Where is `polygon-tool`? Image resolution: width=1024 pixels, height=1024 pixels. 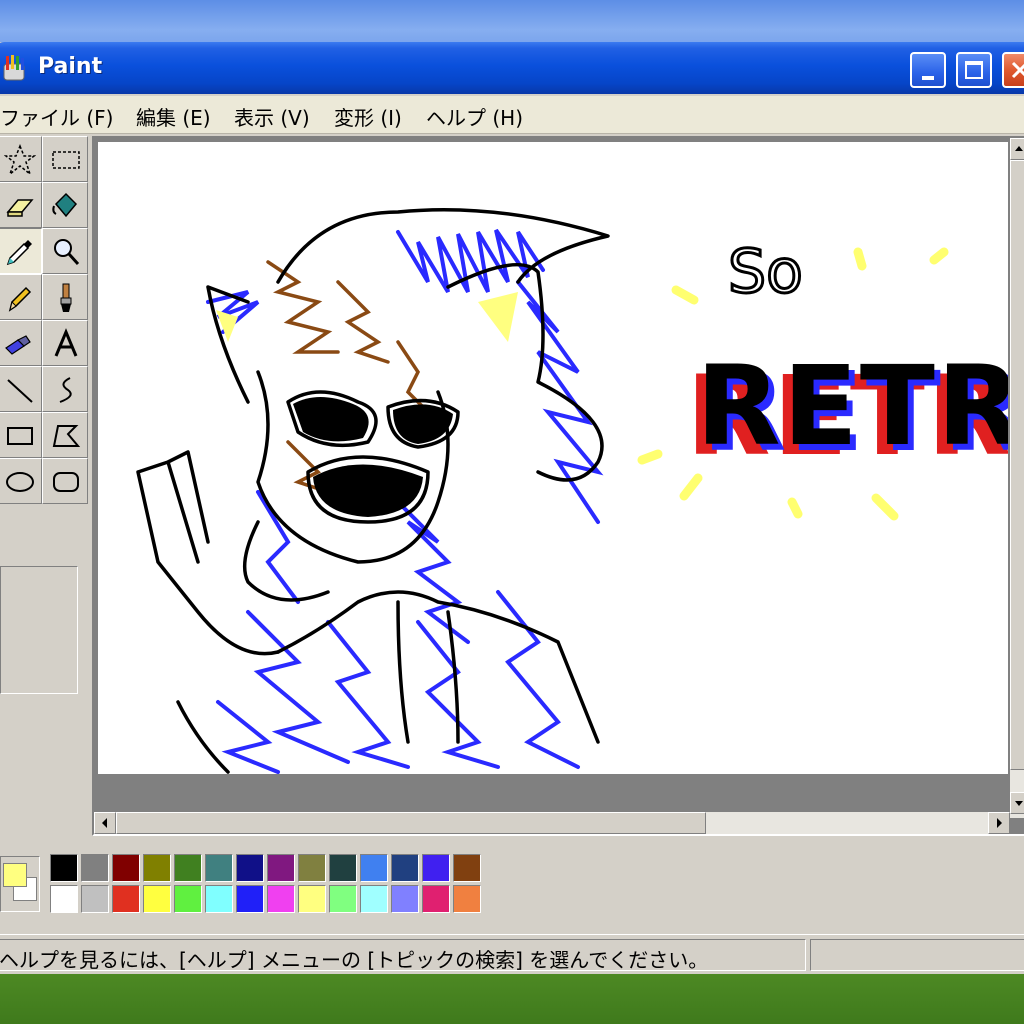
polygon-tool is located at coordinates (65, 435).